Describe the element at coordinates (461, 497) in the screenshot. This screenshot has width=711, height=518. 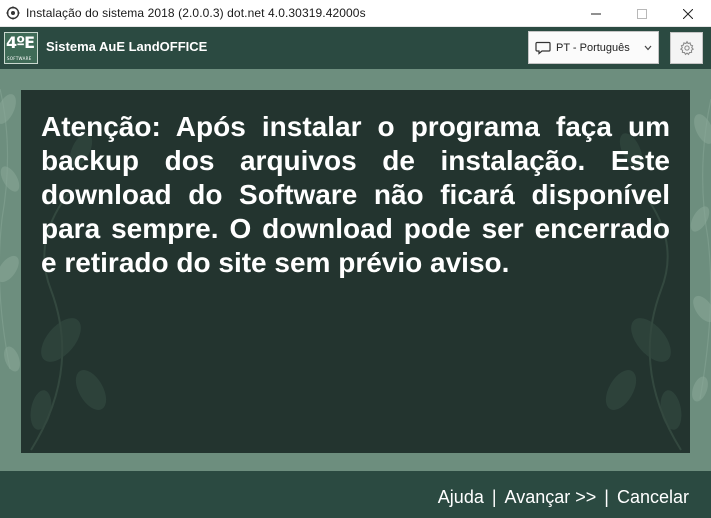
I see `help-link: Ajuda` at that location.